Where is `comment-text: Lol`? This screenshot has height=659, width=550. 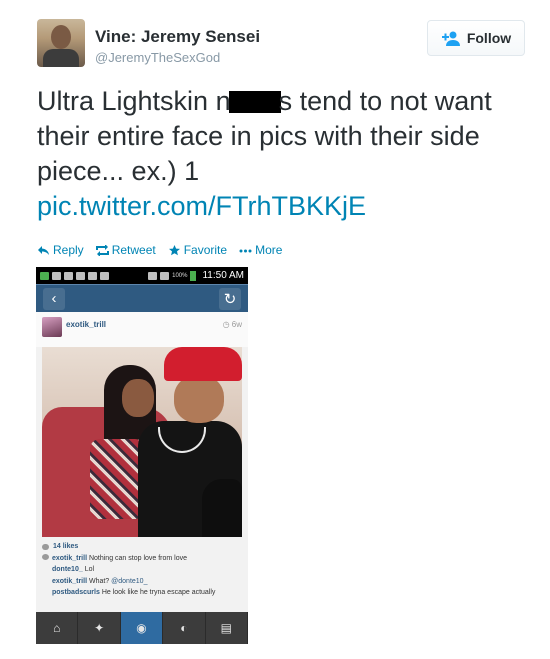 comment-text: Lol is located at coordinates (89, 569).